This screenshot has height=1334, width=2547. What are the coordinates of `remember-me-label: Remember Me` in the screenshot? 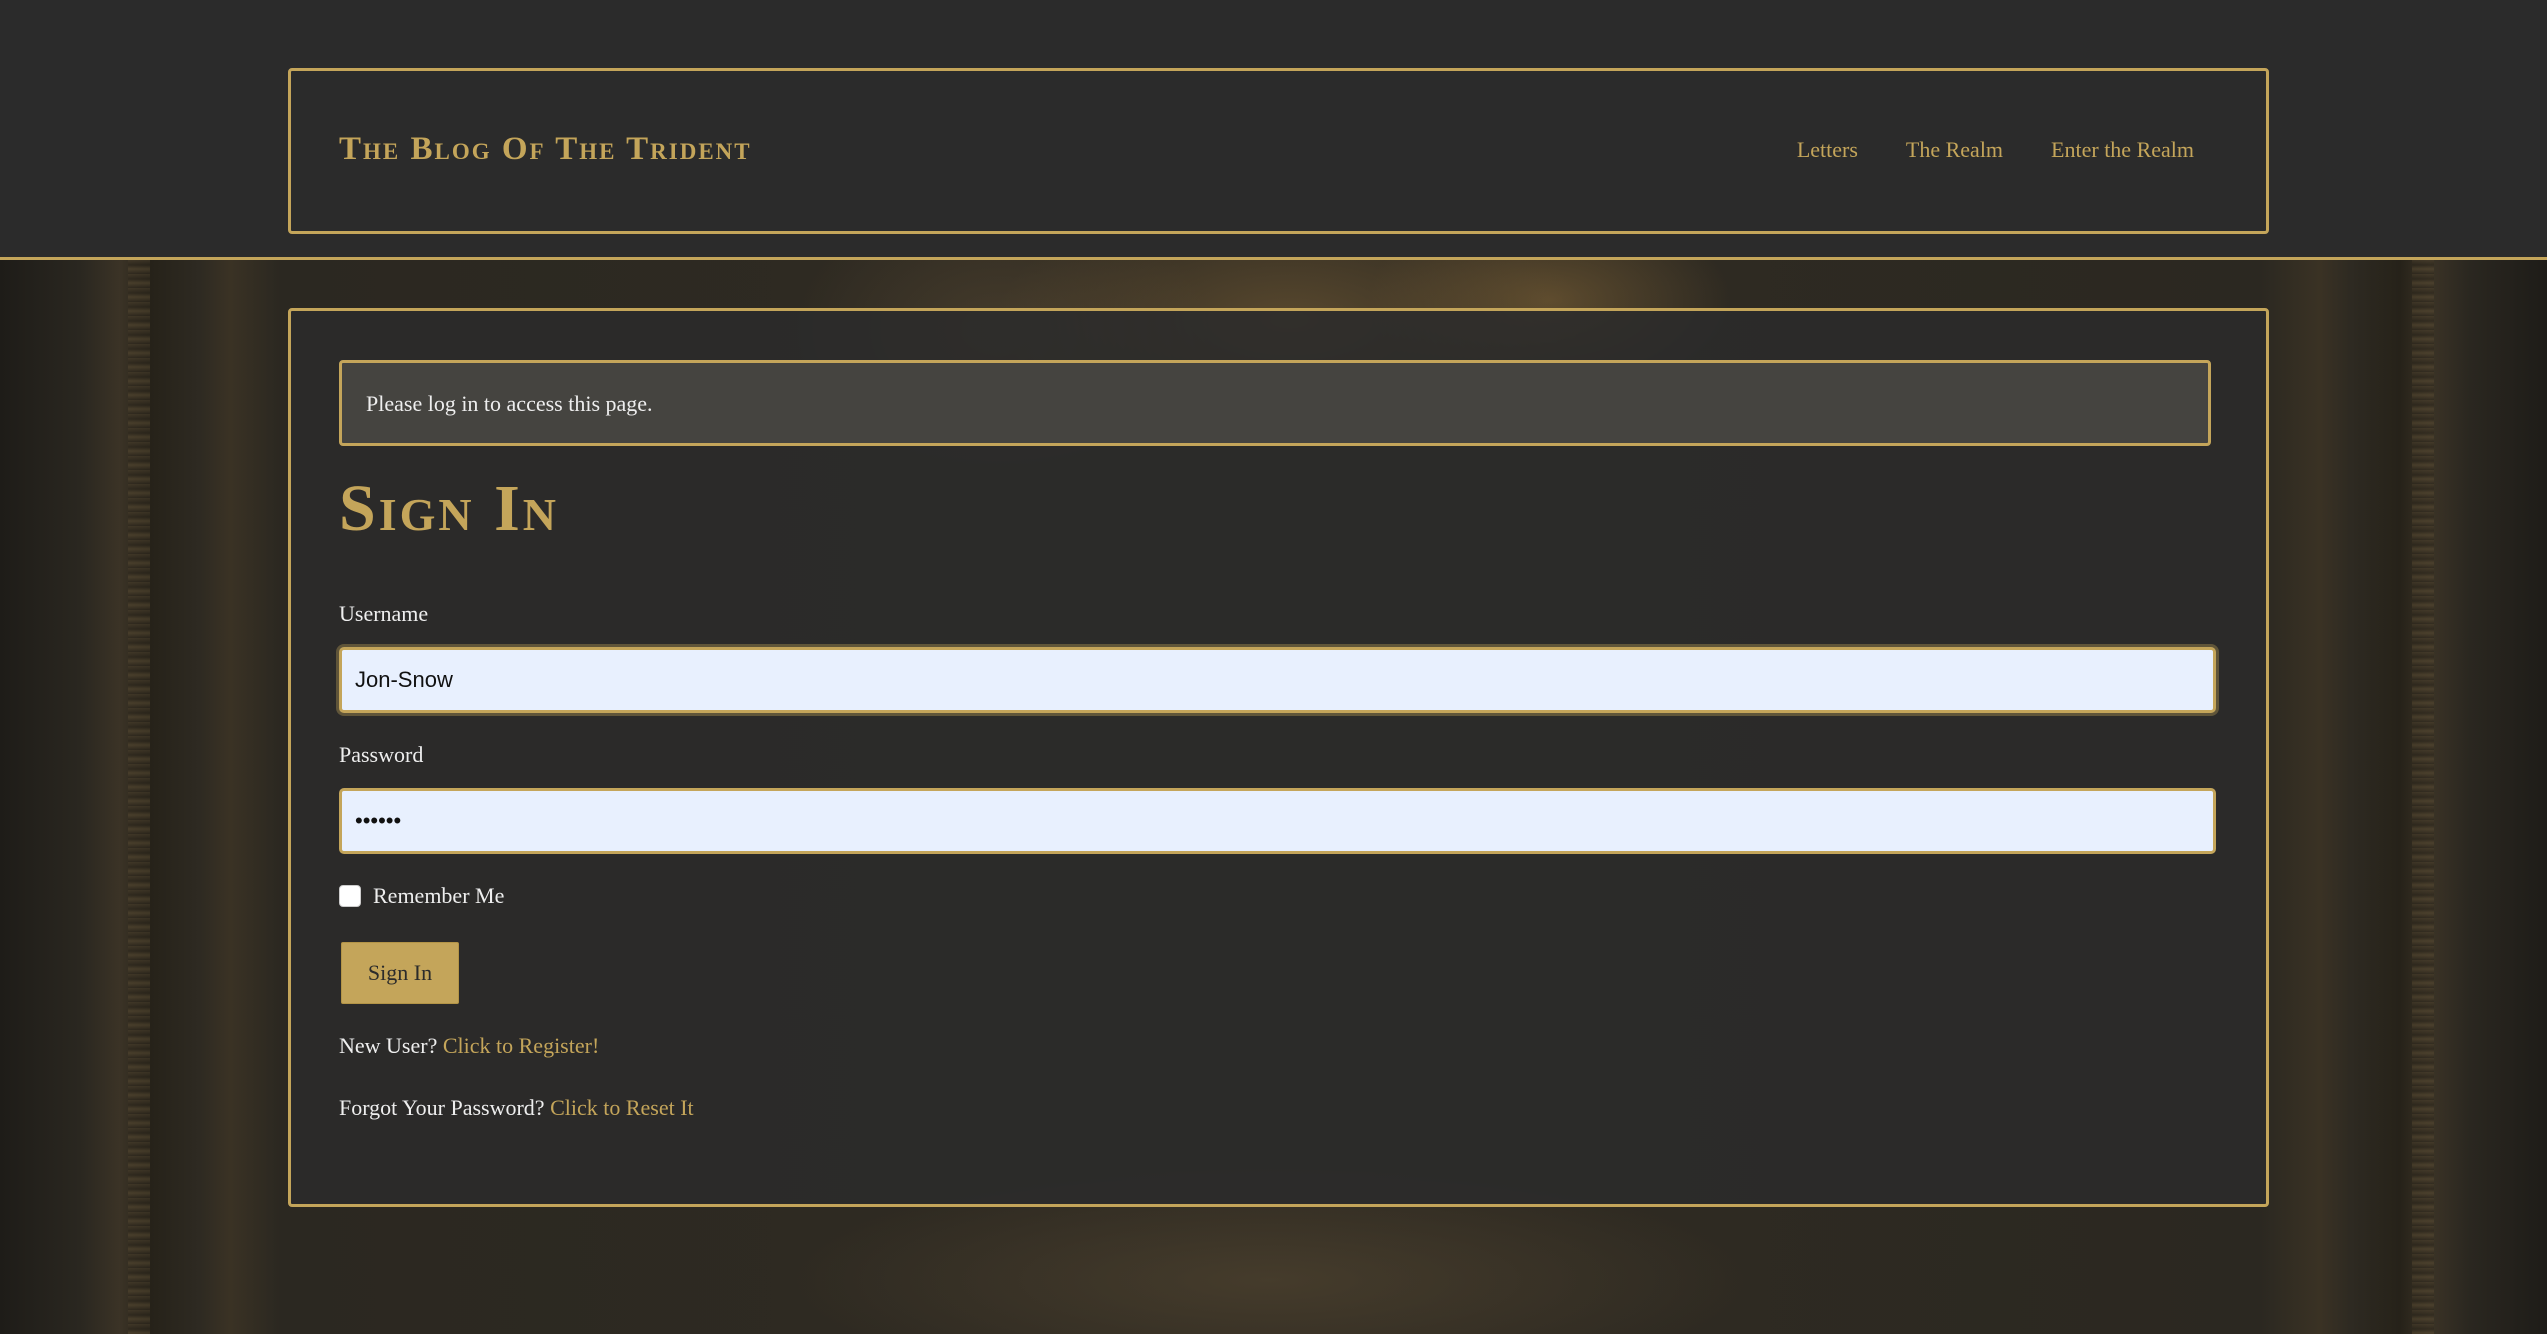 It's located at (439, 895).